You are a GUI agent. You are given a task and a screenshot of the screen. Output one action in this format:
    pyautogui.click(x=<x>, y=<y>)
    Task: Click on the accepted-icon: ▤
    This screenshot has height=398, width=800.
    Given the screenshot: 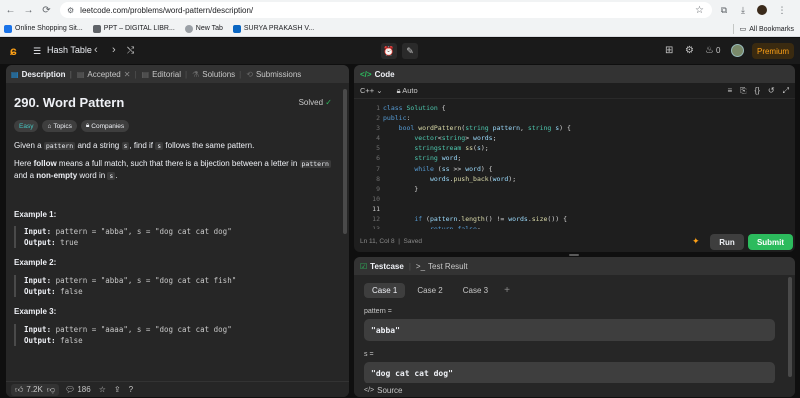 What is the action you would take?
    pyautogui.click(x=80, y=74)
    